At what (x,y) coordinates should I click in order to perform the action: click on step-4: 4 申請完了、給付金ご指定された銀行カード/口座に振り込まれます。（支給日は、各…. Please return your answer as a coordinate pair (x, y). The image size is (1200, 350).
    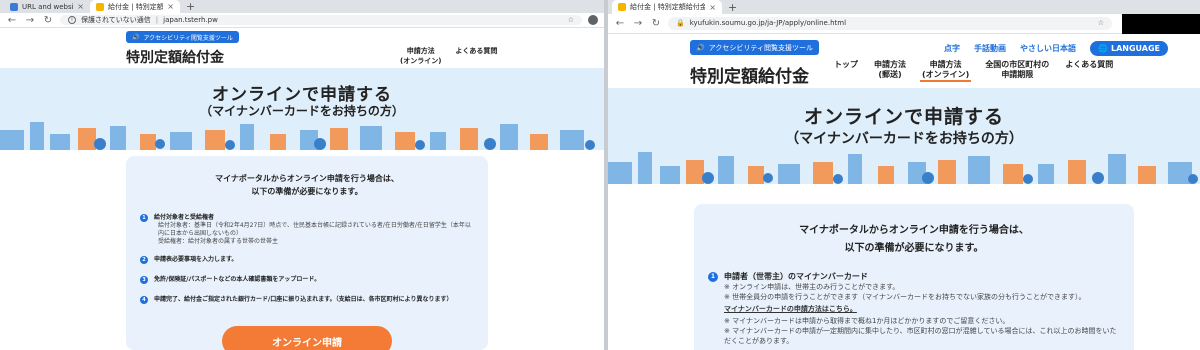
    Looking at the image, I should click on (307, 300).